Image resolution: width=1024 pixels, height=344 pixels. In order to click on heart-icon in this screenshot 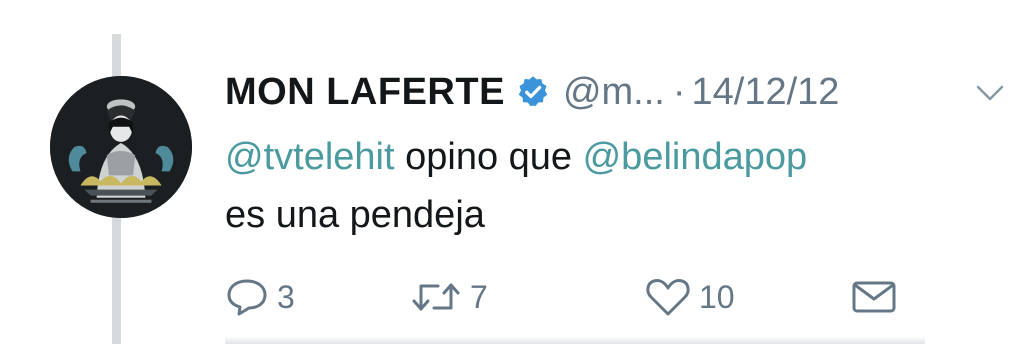, I will do `click(668, 297)`.